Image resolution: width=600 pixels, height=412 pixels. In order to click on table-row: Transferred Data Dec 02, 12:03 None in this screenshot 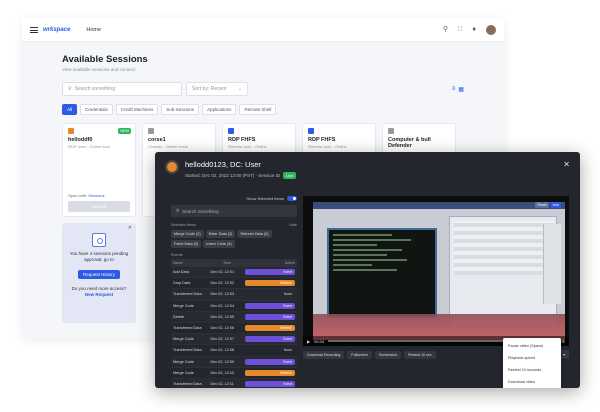, I will do `click(234, 295)`.